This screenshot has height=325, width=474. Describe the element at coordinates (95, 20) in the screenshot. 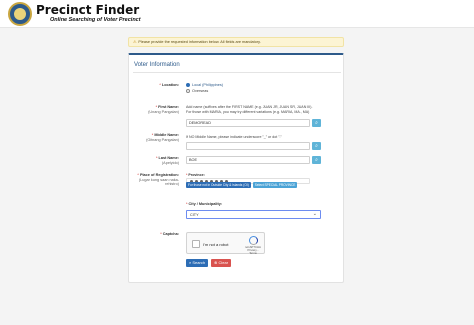

I see `page-subtitle: Online Searching of Voter Precinct` at that location.